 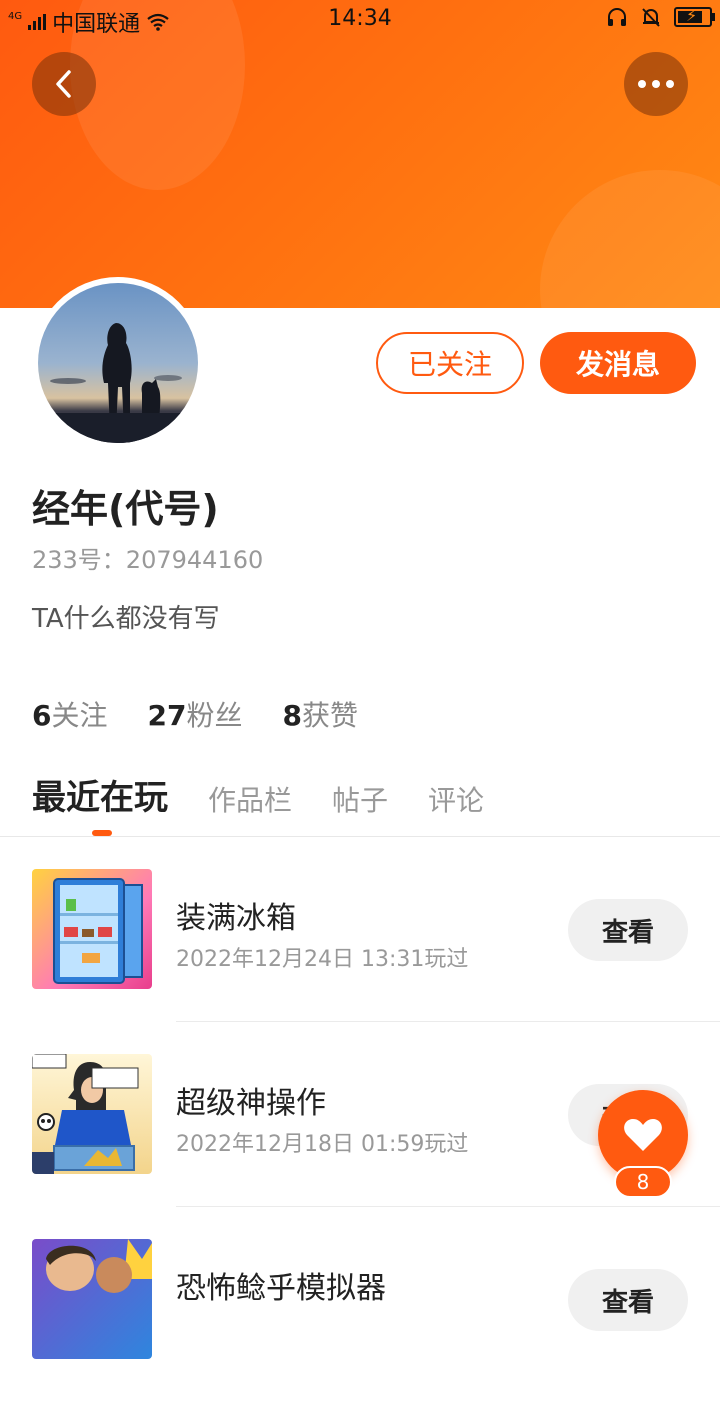 I want to click on game-played-time: 2022年12月24日 13:31玩过, so click(x=322, y=959).